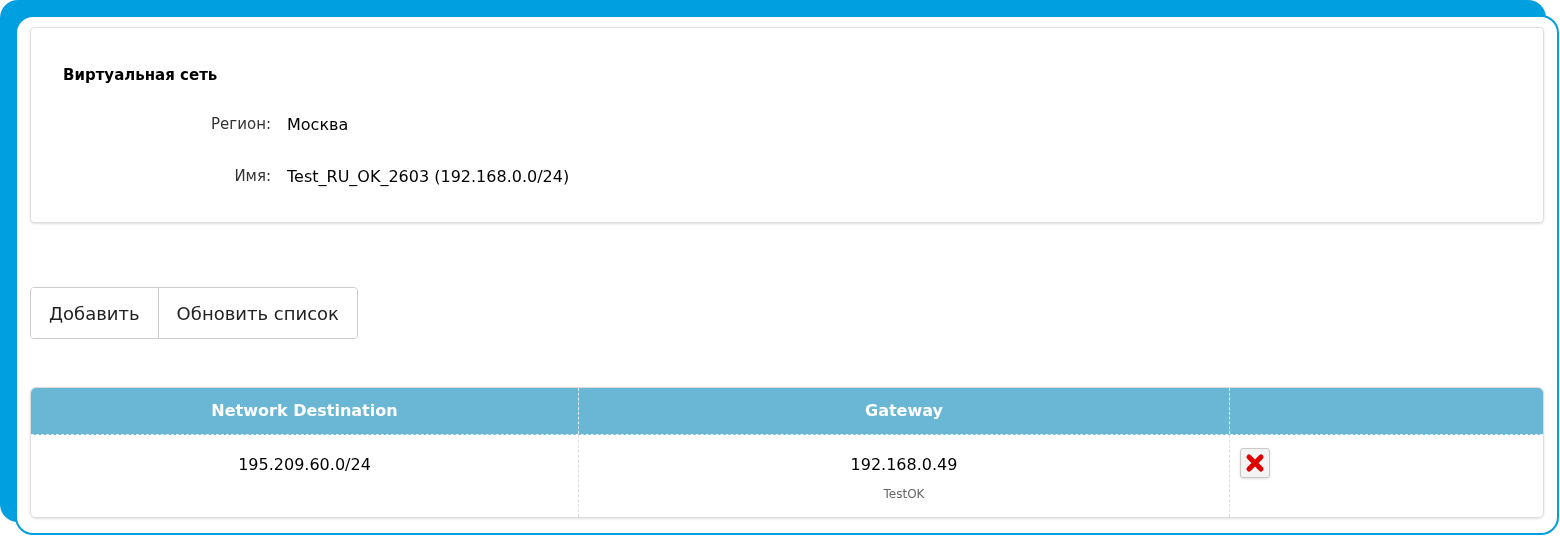  I want to click on field-label: Имя:, so click(252, 177).